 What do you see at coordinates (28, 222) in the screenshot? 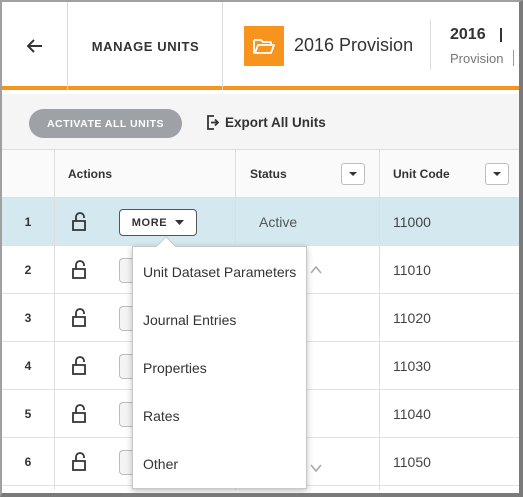
I see `row-number: 1` at bounding box center [28, 222].